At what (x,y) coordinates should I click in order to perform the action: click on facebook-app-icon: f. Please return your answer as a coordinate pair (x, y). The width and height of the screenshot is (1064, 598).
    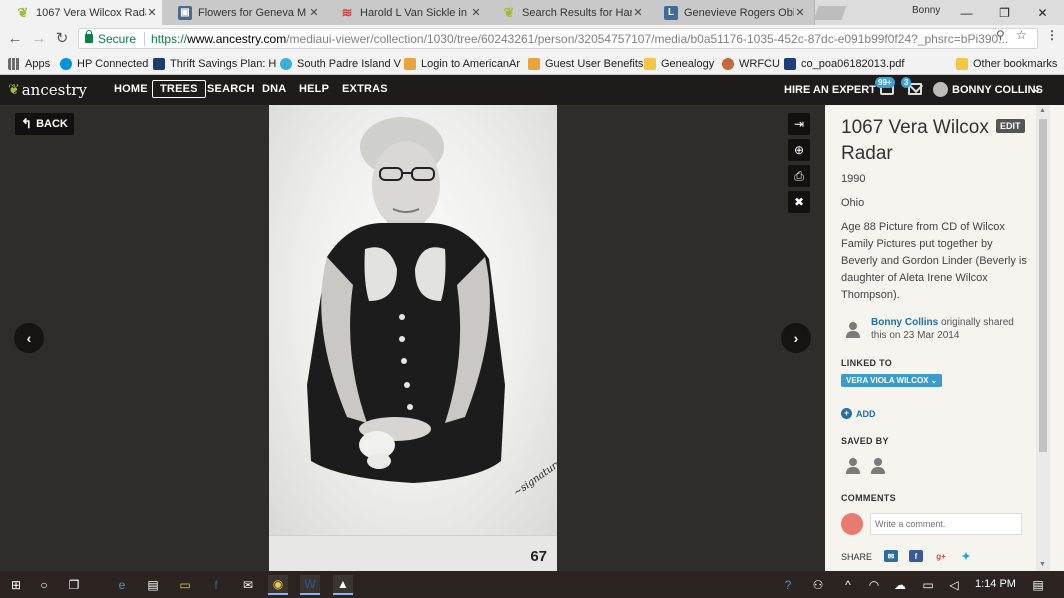
    Looking at the image, I should click on (216, 585).